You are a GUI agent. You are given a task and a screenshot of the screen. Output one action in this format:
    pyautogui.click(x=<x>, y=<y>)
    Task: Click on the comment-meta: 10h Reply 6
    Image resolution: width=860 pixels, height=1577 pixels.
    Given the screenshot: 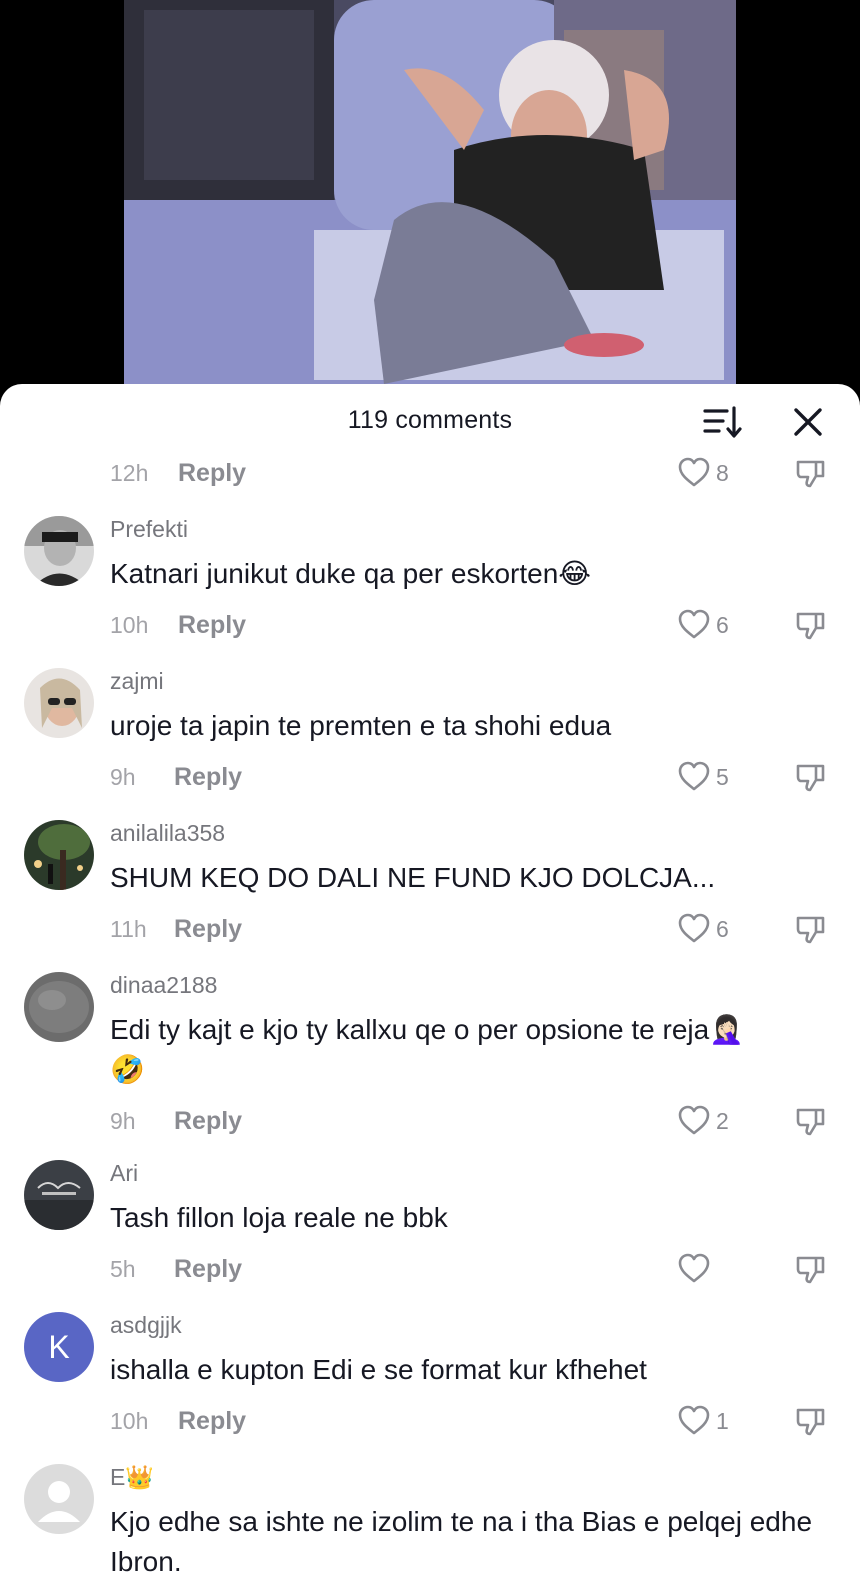 What is the action you would take?
    pyautogui.click(x=430, y=626)
    